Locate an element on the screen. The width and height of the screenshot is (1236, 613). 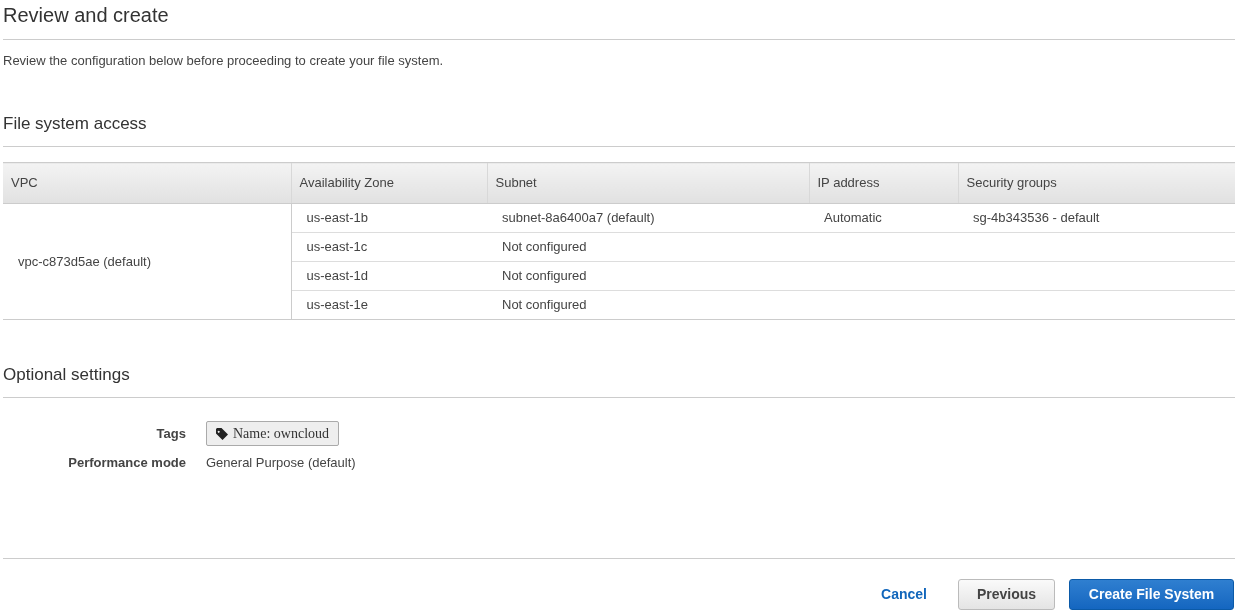
table-cell: sg-4b343536 - default is located at coordinates (1096, 218).